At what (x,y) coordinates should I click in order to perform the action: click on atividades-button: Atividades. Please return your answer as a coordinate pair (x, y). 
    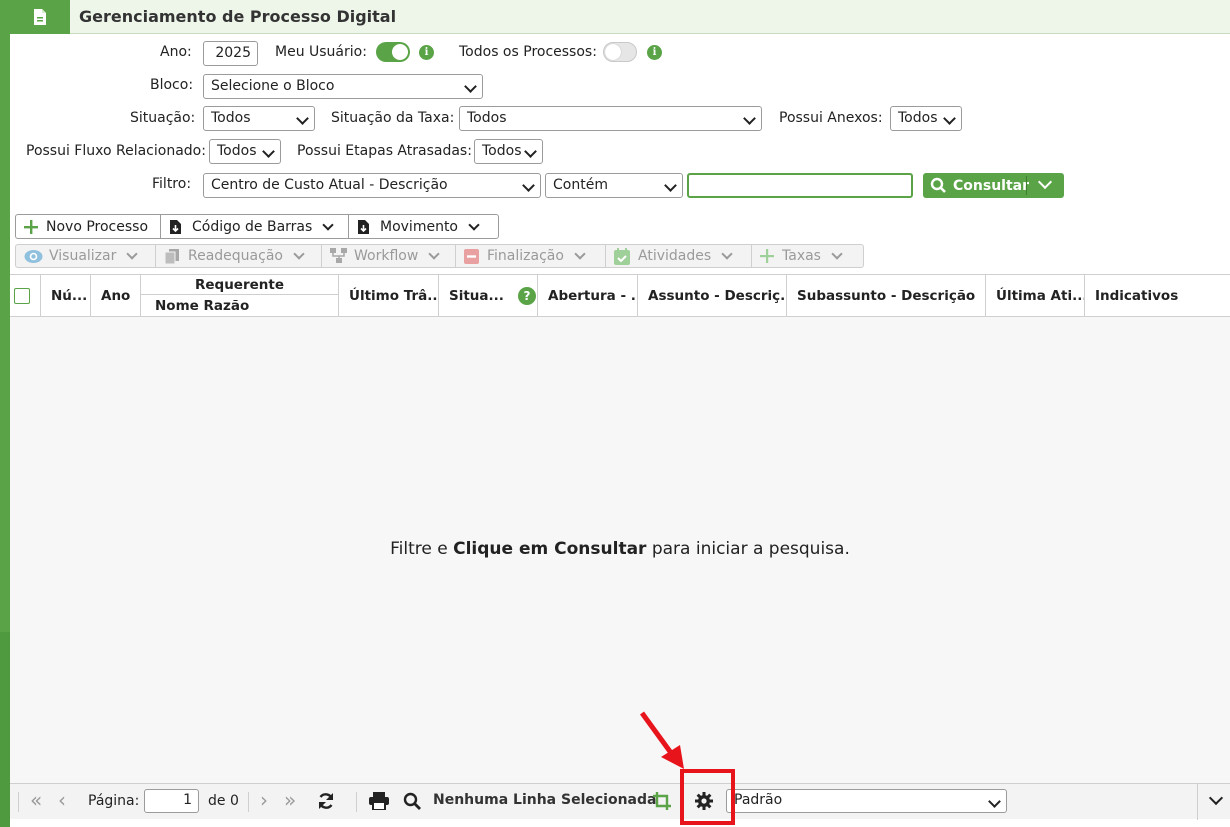
    Looking at the image, I should click on (679, 256).